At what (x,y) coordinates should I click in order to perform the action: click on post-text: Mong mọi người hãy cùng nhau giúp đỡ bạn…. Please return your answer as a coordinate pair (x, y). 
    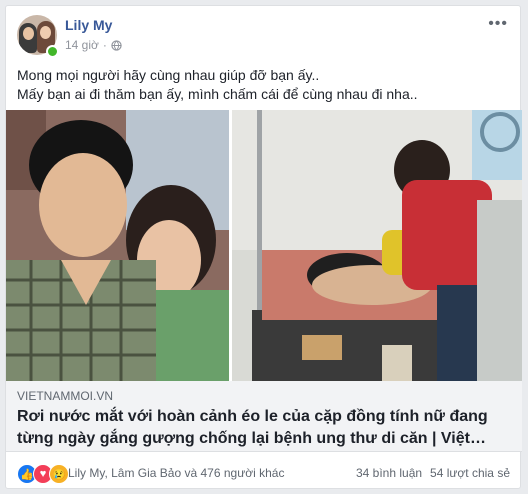
    Looking at the image, I should click on (217, 85).